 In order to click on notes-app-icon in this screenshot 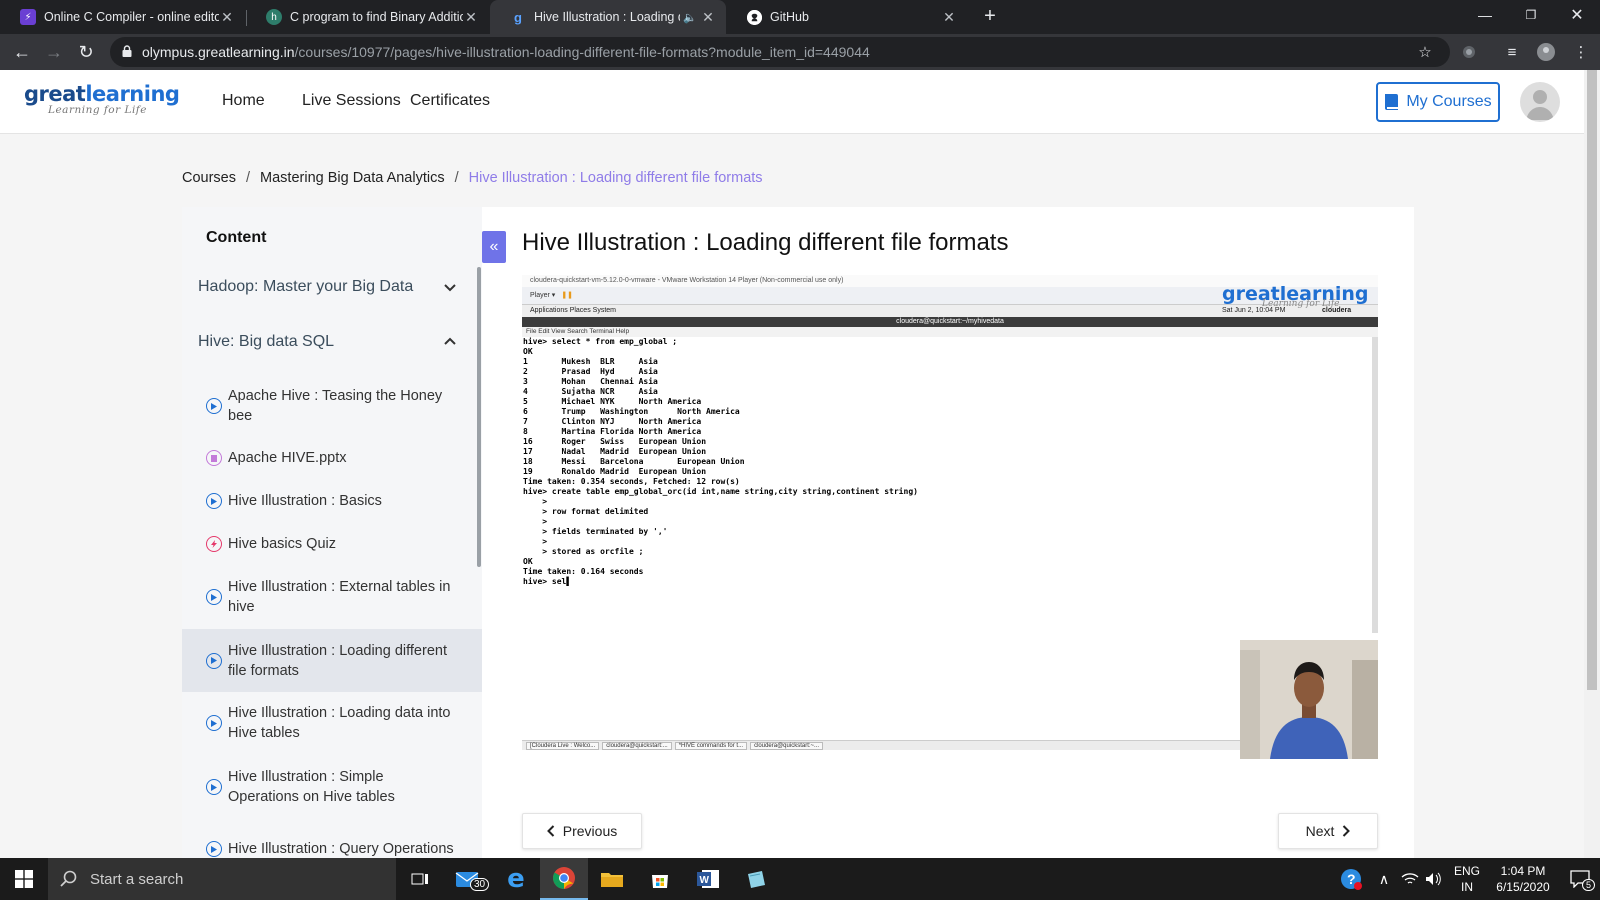, I will do `click(756, 879)`.